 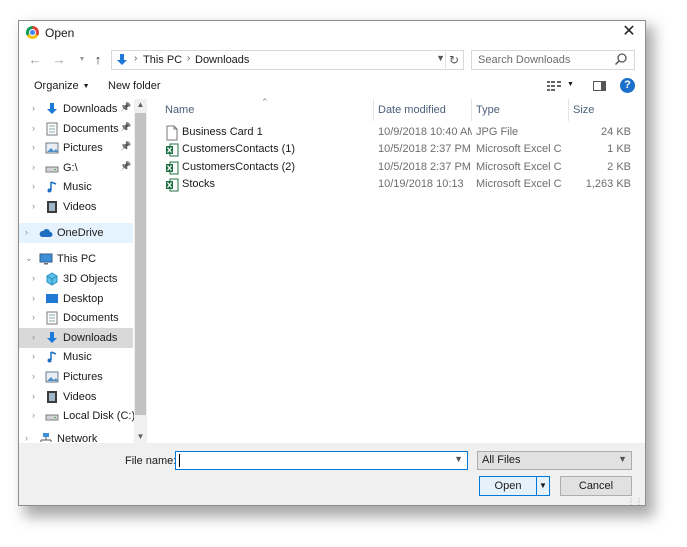 I want to click on scroll-up-icon: ▲, so click(x=140, y=105).